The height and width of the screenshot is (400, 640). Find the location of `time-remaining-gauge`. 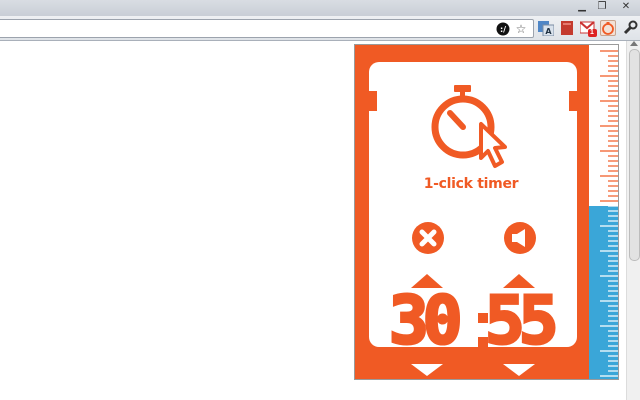

time-remaining-gauge is located at coordinates (603, 212).